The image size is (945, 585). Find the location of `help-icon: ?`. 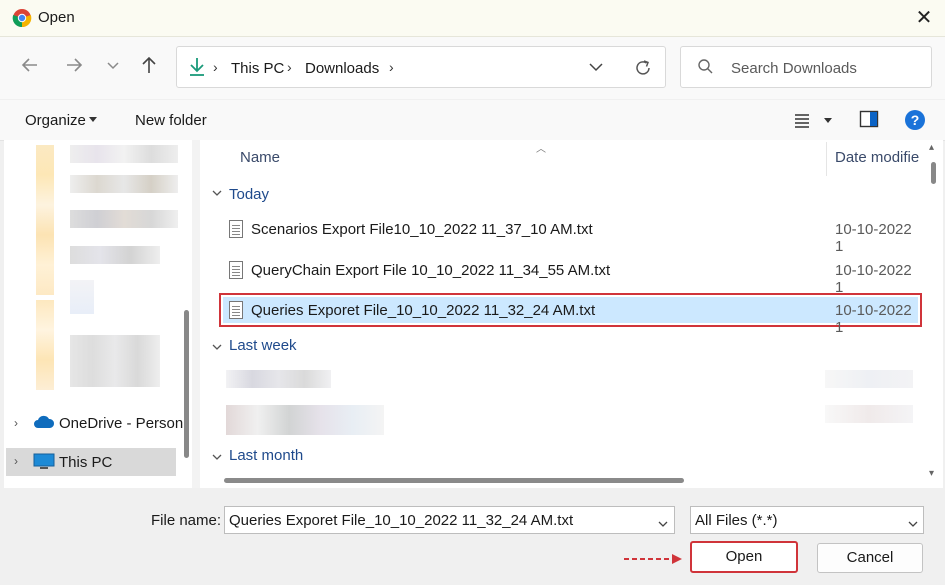

help-icon: ? is located at coordinates (915, 122).